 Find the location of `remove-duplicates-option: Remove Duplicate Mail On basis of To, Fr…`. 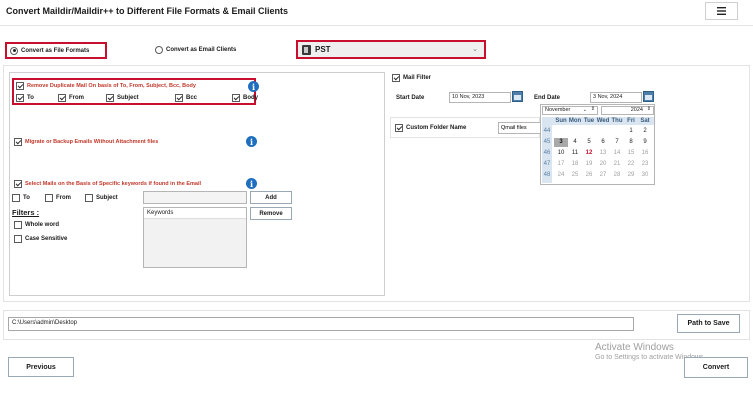

remove-duplicates-option: Remove Duplicate Mail On basis of To, Fr… is located at coordinates (106, 86).